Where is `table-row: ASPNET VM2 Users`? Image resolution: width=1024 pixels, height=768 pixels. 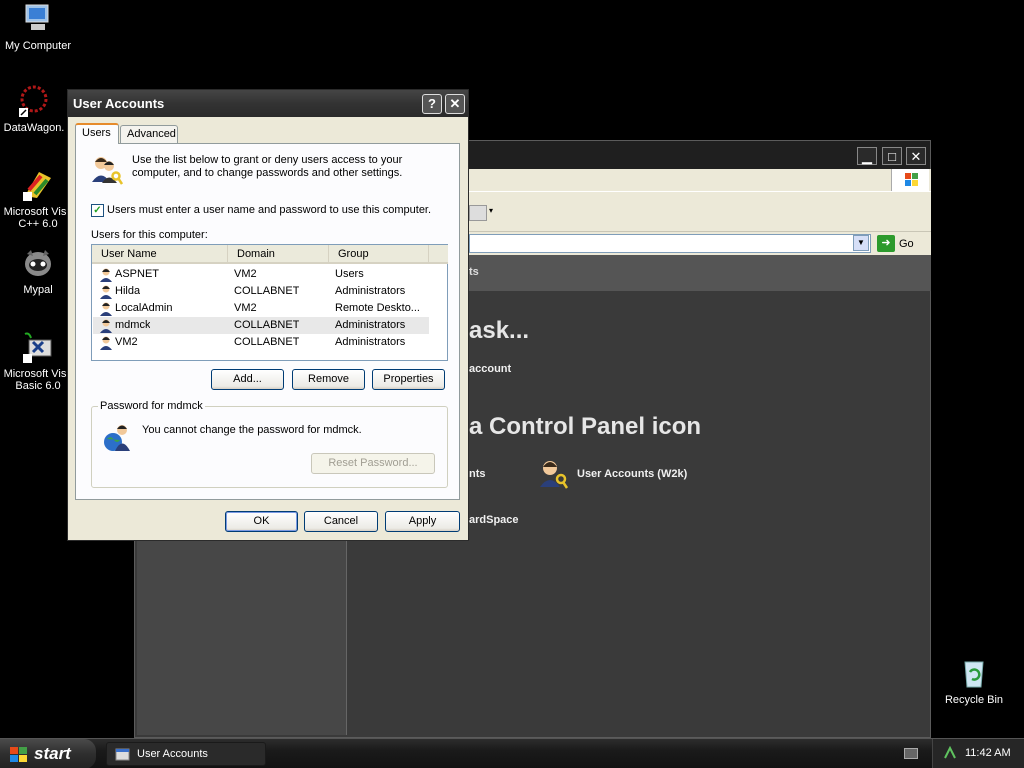 table-row: ASPNET VM2 Users is located at coordinates (261, 274).